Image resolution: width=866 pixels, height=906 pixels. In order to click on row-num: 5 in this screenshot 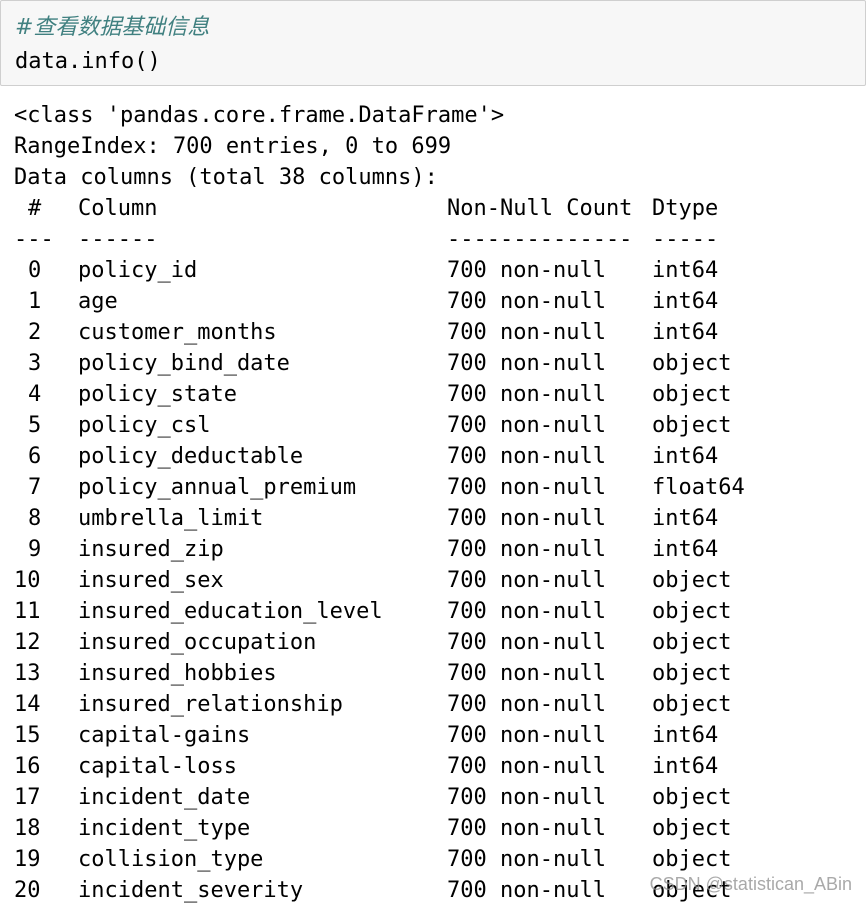, I will do `click(35, 425)`.